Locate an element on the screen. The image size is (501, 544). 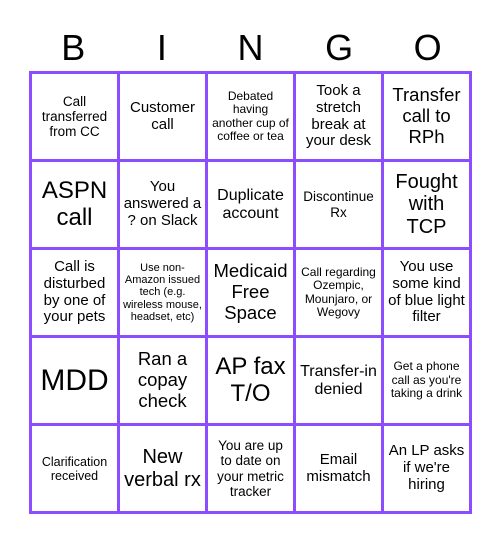
header-letter-o: O is located at coordinates (427, 47).